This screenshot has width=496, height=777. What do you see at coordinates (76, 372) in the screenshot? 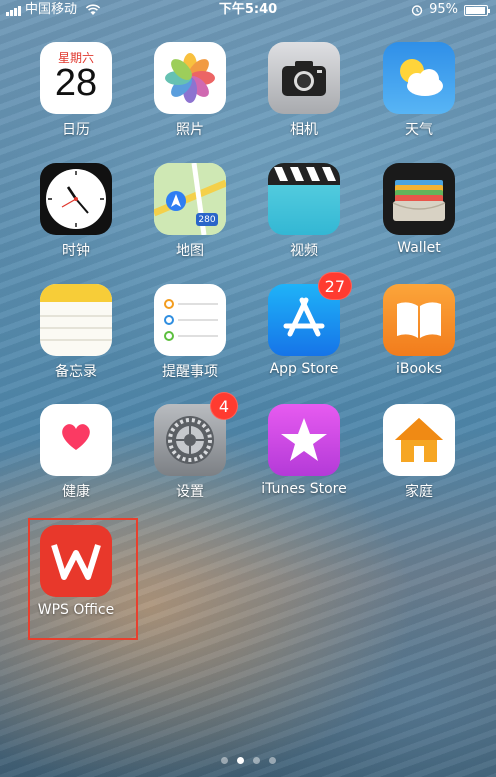
I see `app-label: 备忘录` at bounding box center [76, 372].